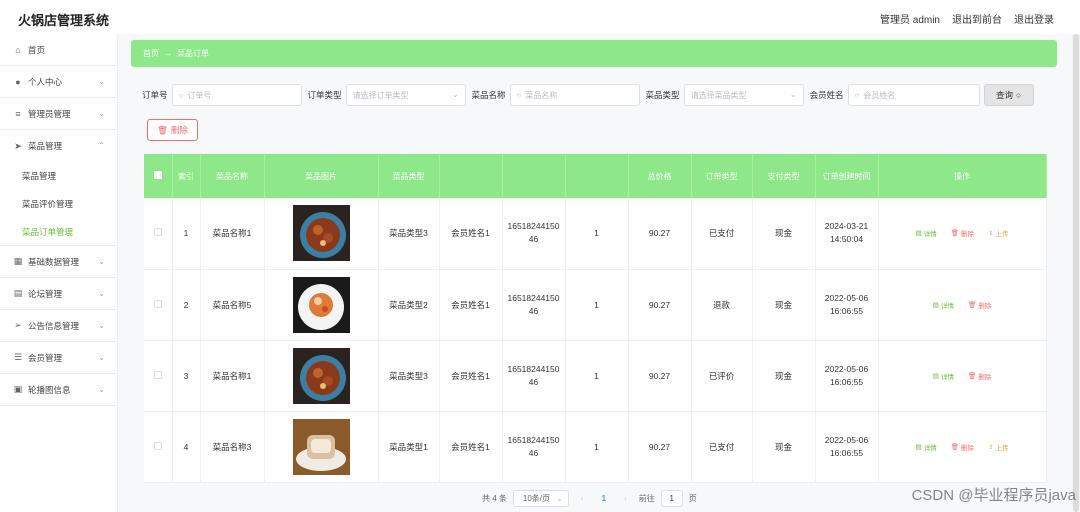  What do you see at coordinates (151, 53) in the screenshot?
I see `breadcrumb-home: 首页` at bounding box center [151, 53].